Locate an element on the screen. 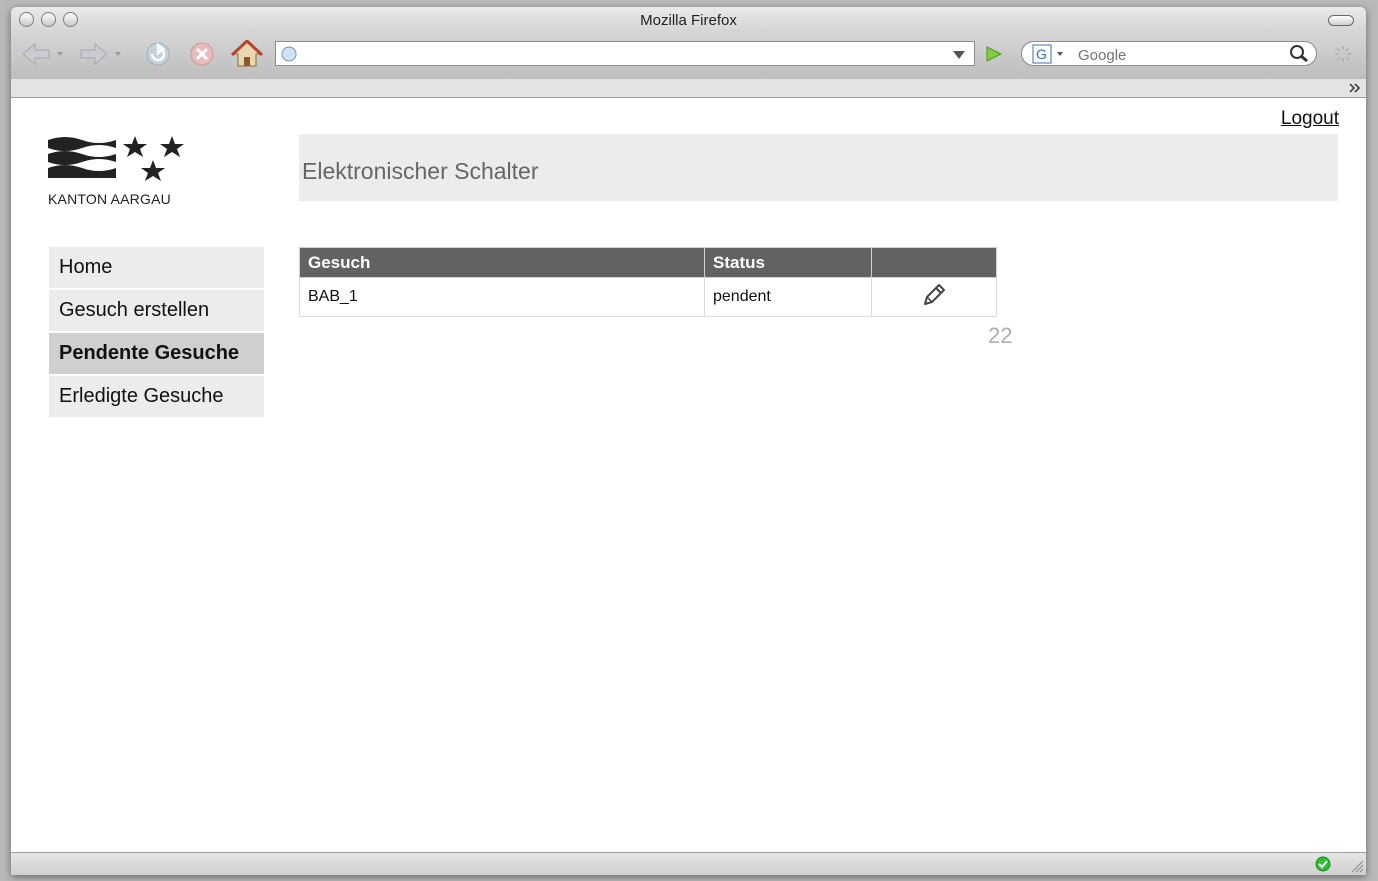  window-title: Mozilla Firefox is located at coordinates (688, 20).